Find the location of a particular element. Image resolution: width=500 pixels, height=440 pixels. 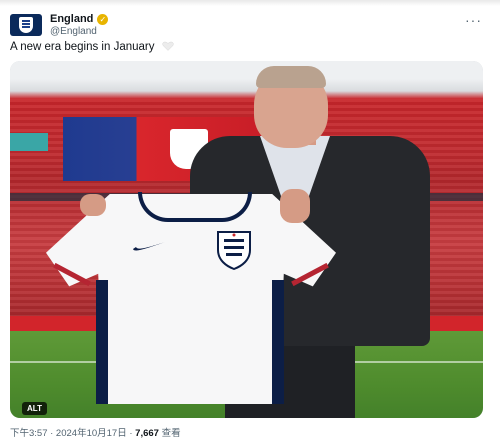

verified-badge-icon: ✓ is located at coordinates (103, 19).